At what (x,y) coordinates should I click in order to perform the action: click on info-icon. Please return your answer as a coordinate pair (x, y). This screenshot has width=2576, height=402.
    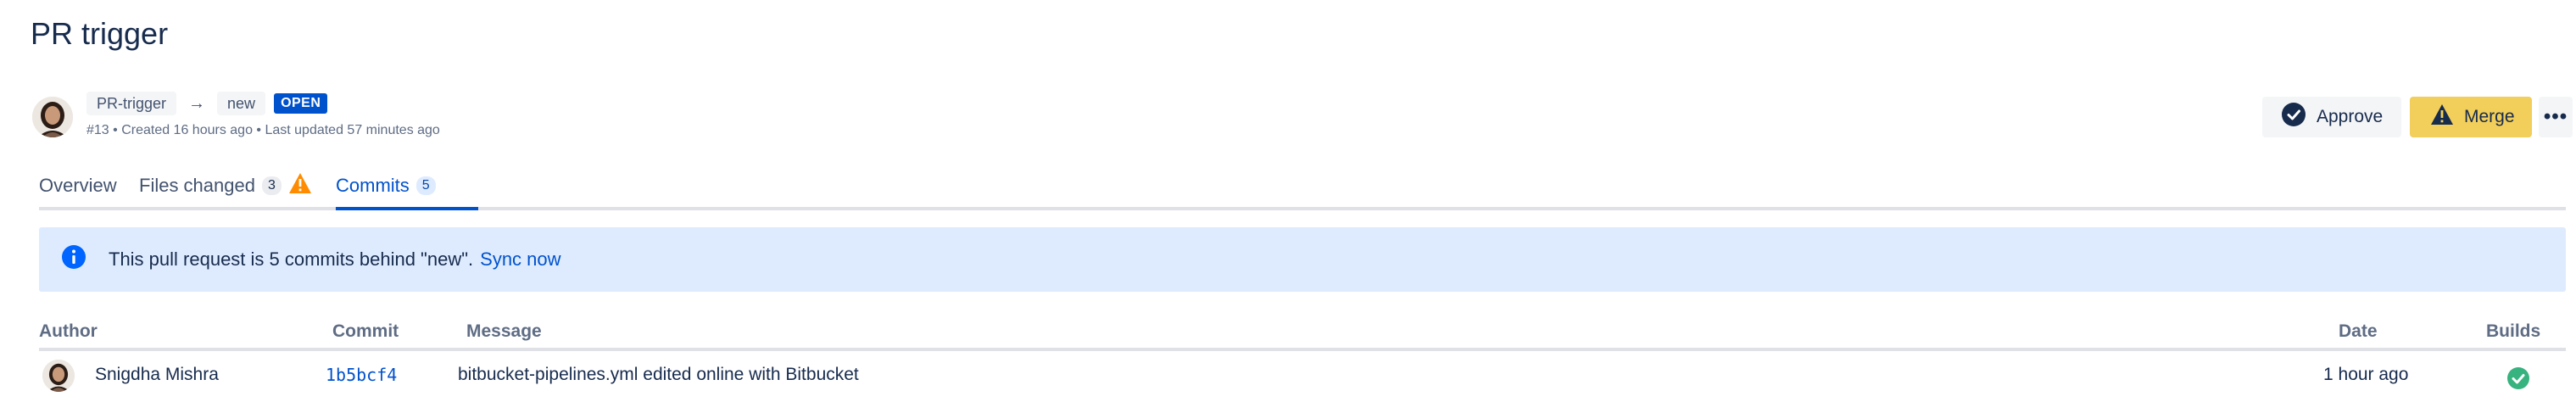
    Looking at the image, I should click on (73, 259).